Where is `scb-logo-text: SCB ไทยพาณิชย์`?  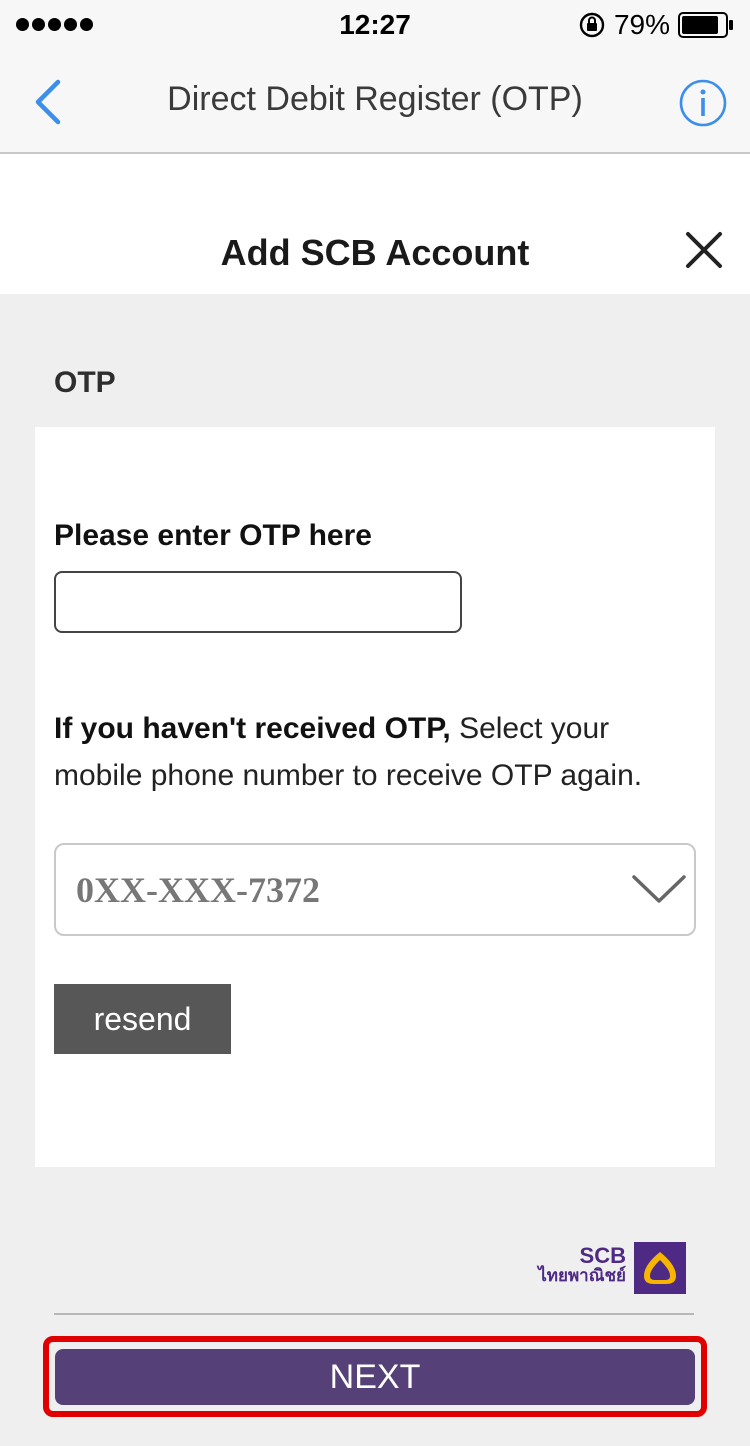
scb-logo-text: SCB ไทยพาณิชย์ is located at coordinates (582, 1264).